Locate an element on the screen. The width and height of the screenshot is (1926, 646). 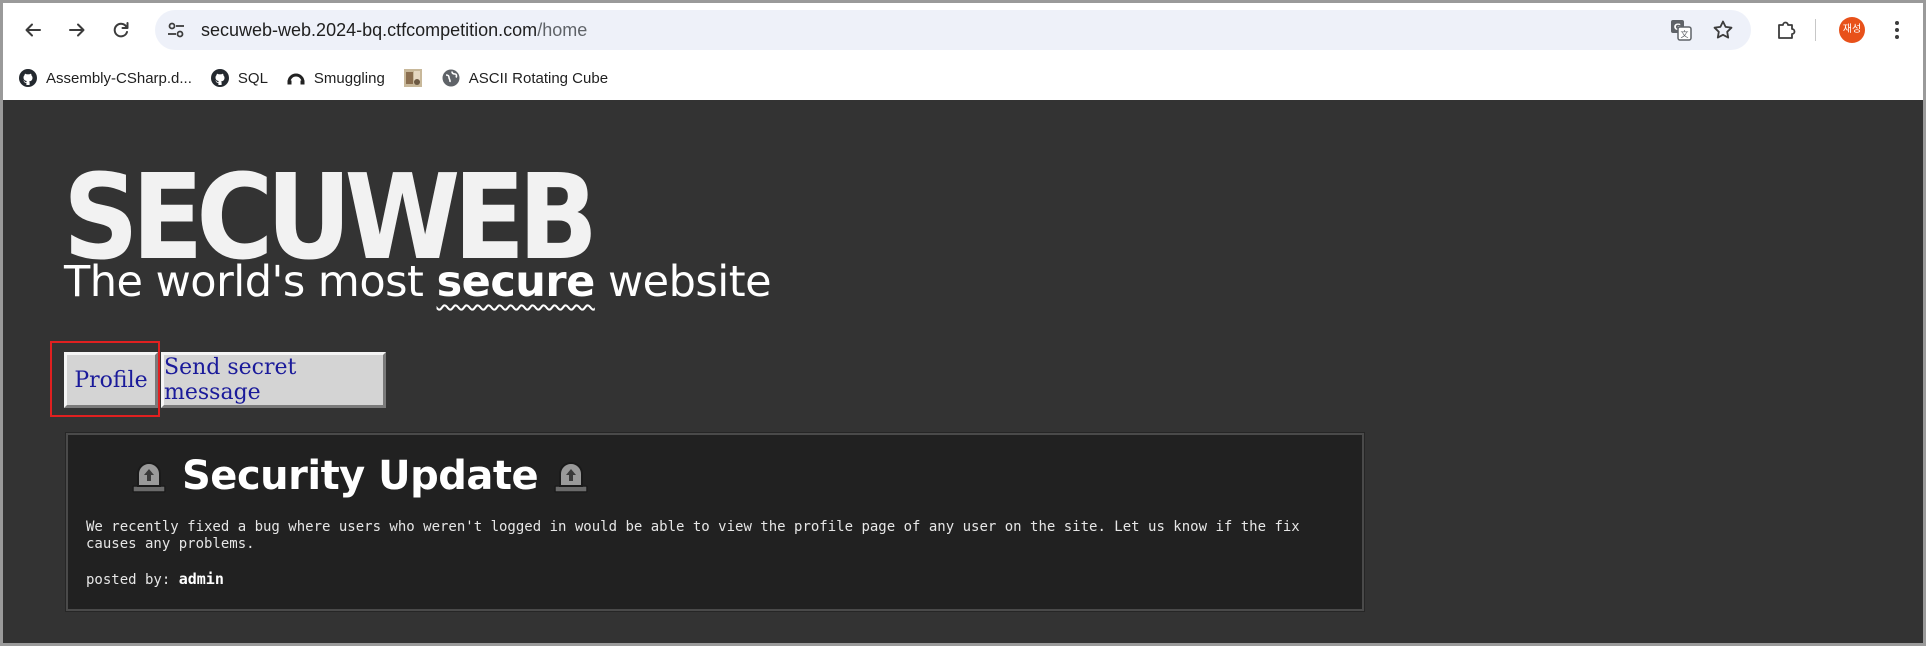
posted-by-label: posted by: is located at coordinates (132, 580).